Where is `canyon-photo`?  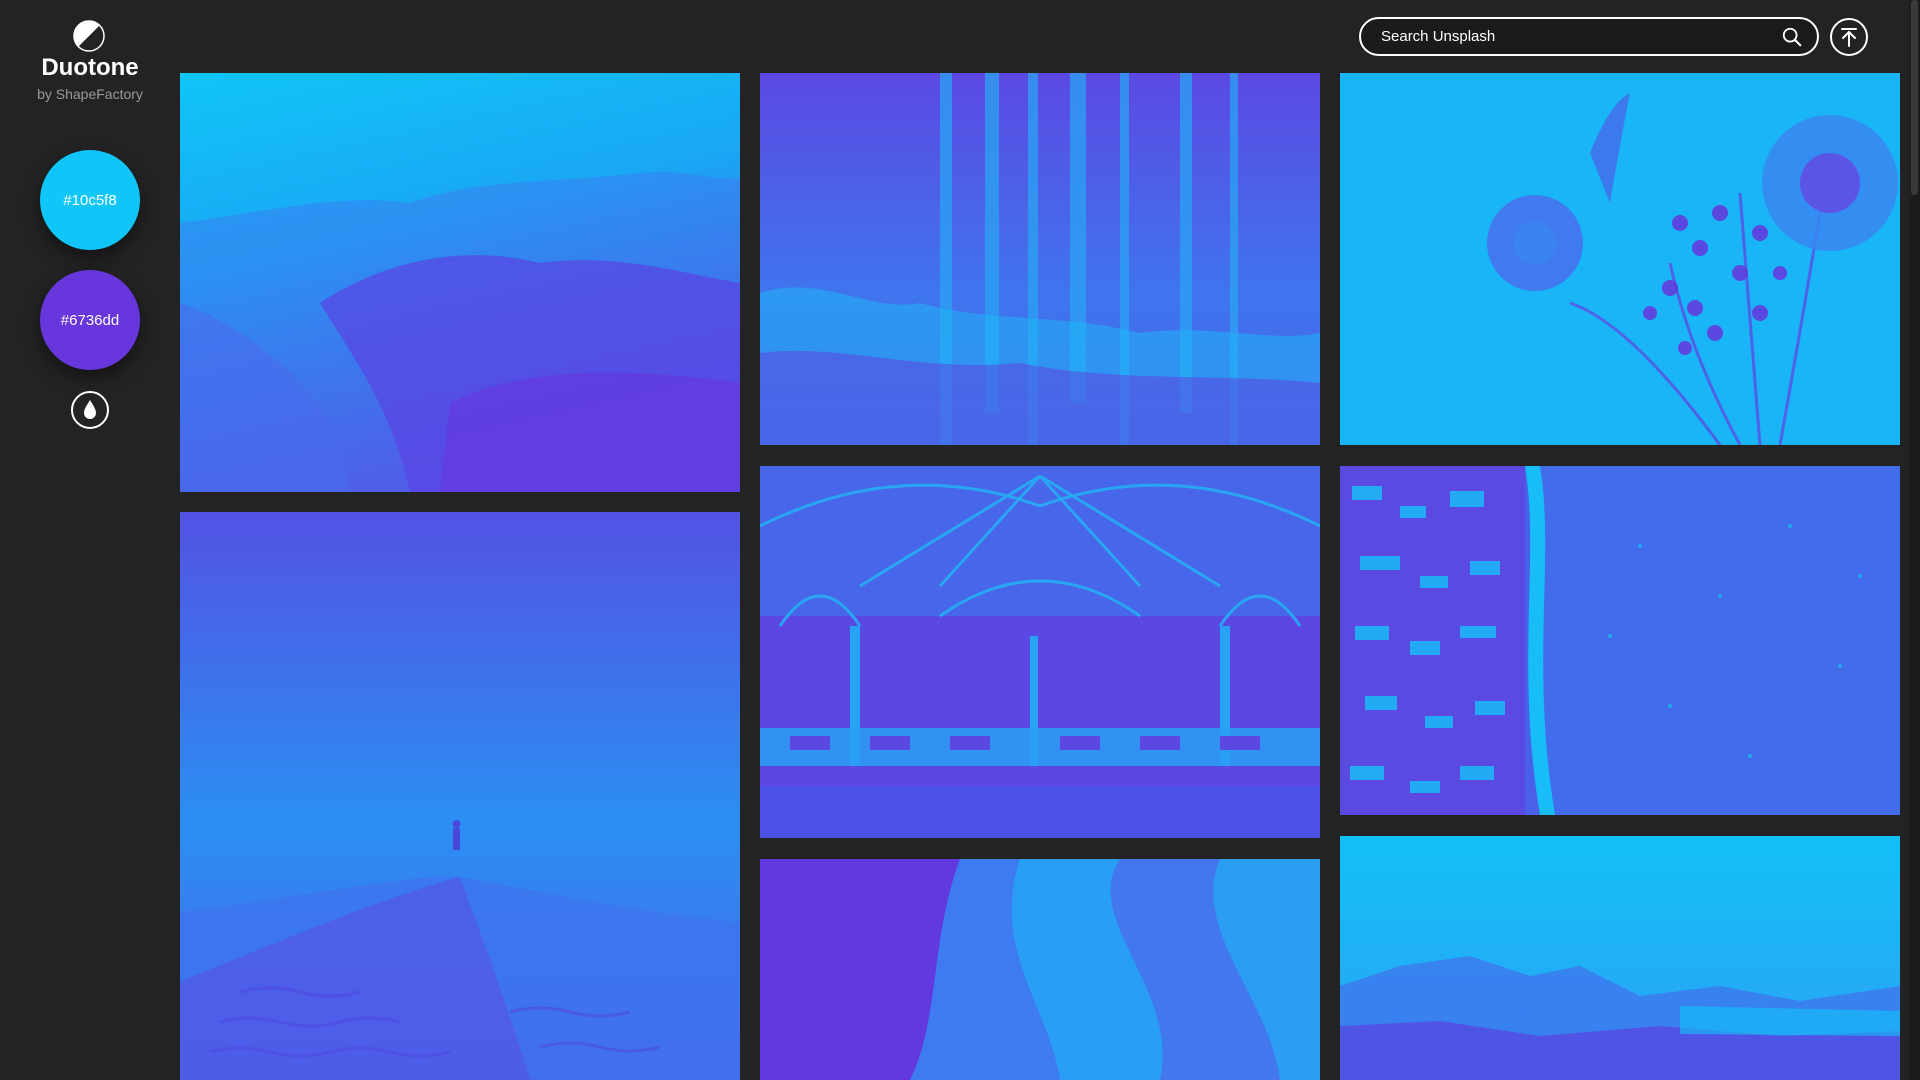 canyon-photo is located at coordinates (1040, 969).